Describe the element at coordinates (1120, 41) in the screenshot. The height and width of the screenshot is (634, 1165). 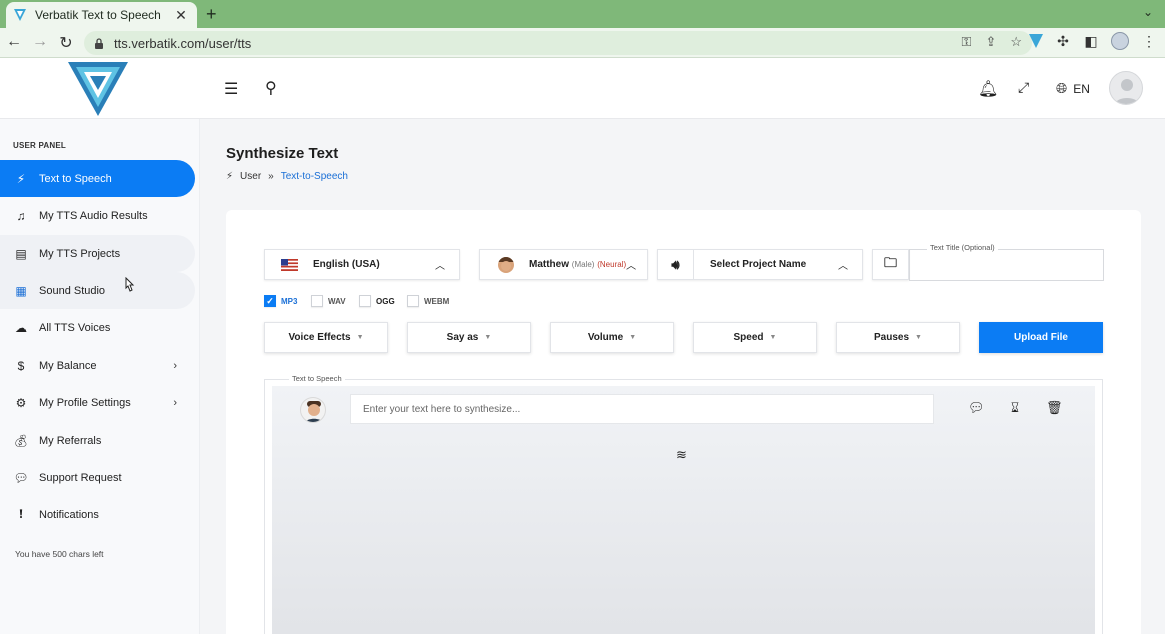
I see `browser-profile-avatar` at that location.